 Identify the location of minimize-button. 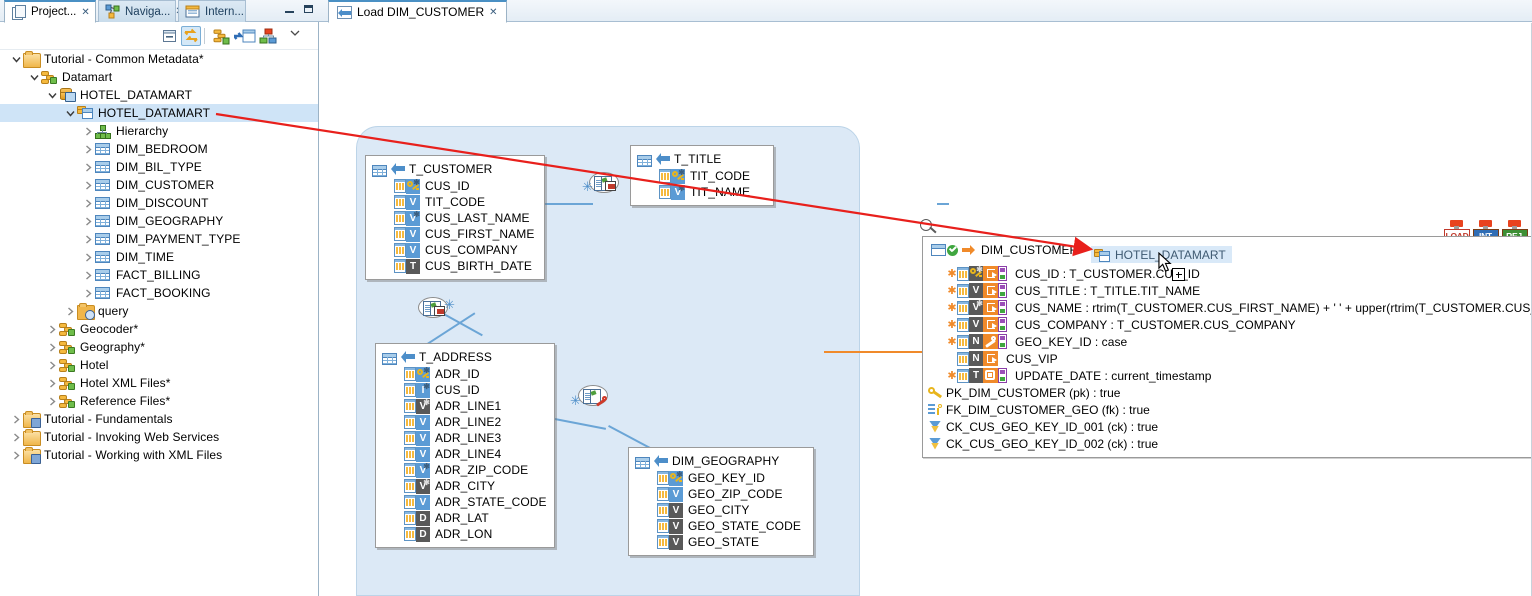
(289, 9).